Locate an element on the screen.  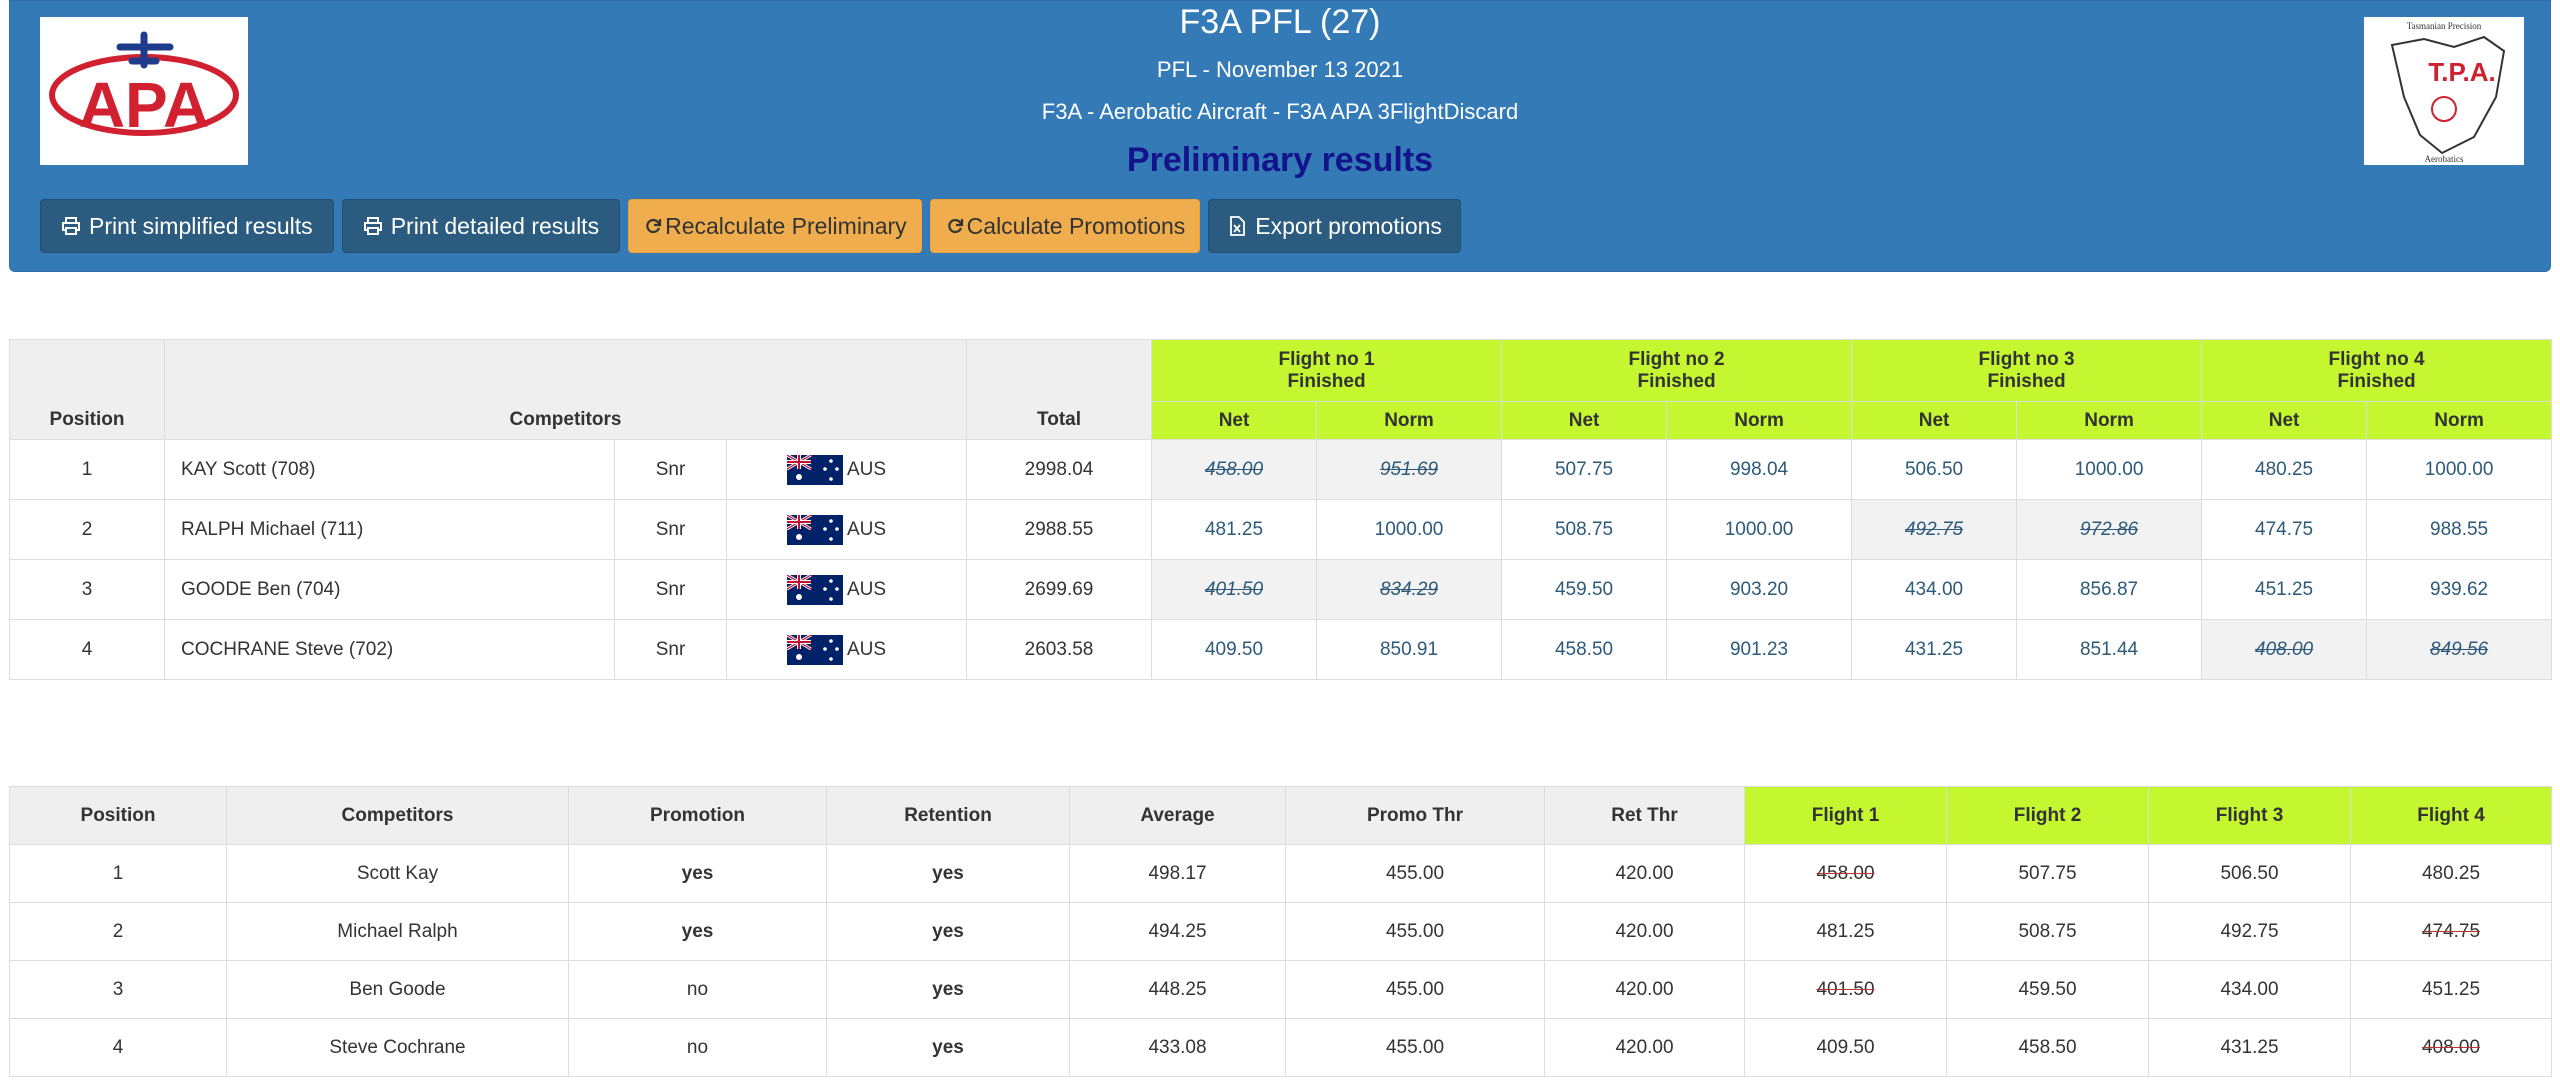
total-cell: 2988.55 is located at coordinates (1059, 529).